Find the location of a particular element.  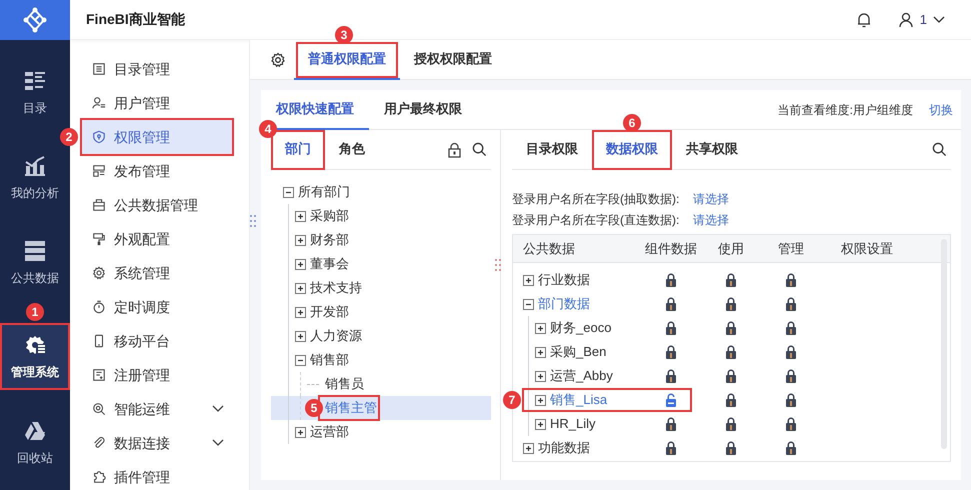

column-header: 公共数据 is located at coordinates (549, 249).